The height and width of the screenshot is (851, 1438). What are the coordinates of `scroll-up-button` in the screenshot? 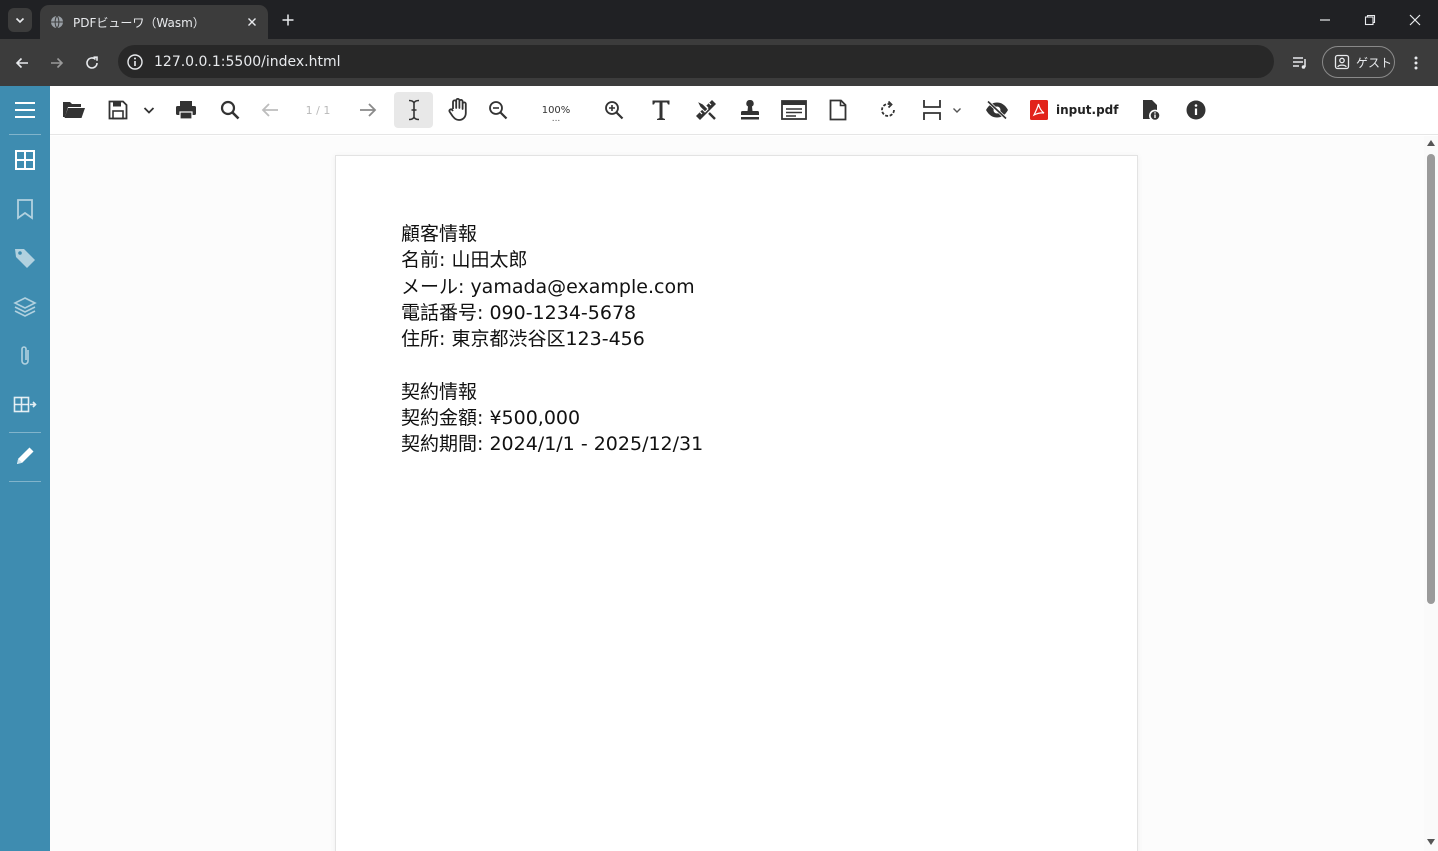 It's located at (1431, 143).